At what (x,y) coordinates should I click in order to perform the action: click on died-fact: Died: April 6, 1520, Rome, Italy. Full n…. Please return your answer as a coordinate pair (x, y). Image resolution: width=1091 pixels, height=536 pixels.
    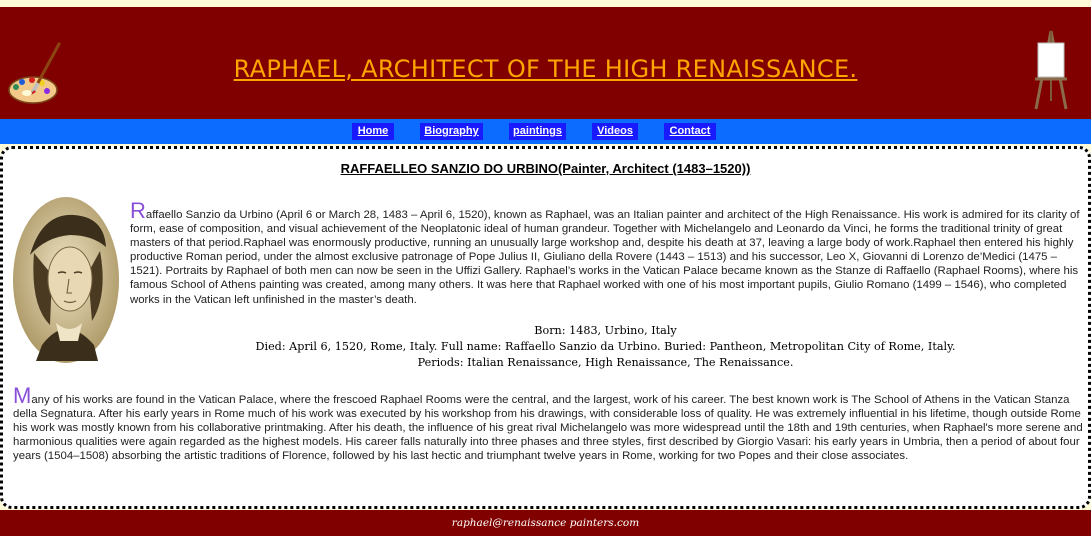
    Looking at the image, I should click on (605, 346).